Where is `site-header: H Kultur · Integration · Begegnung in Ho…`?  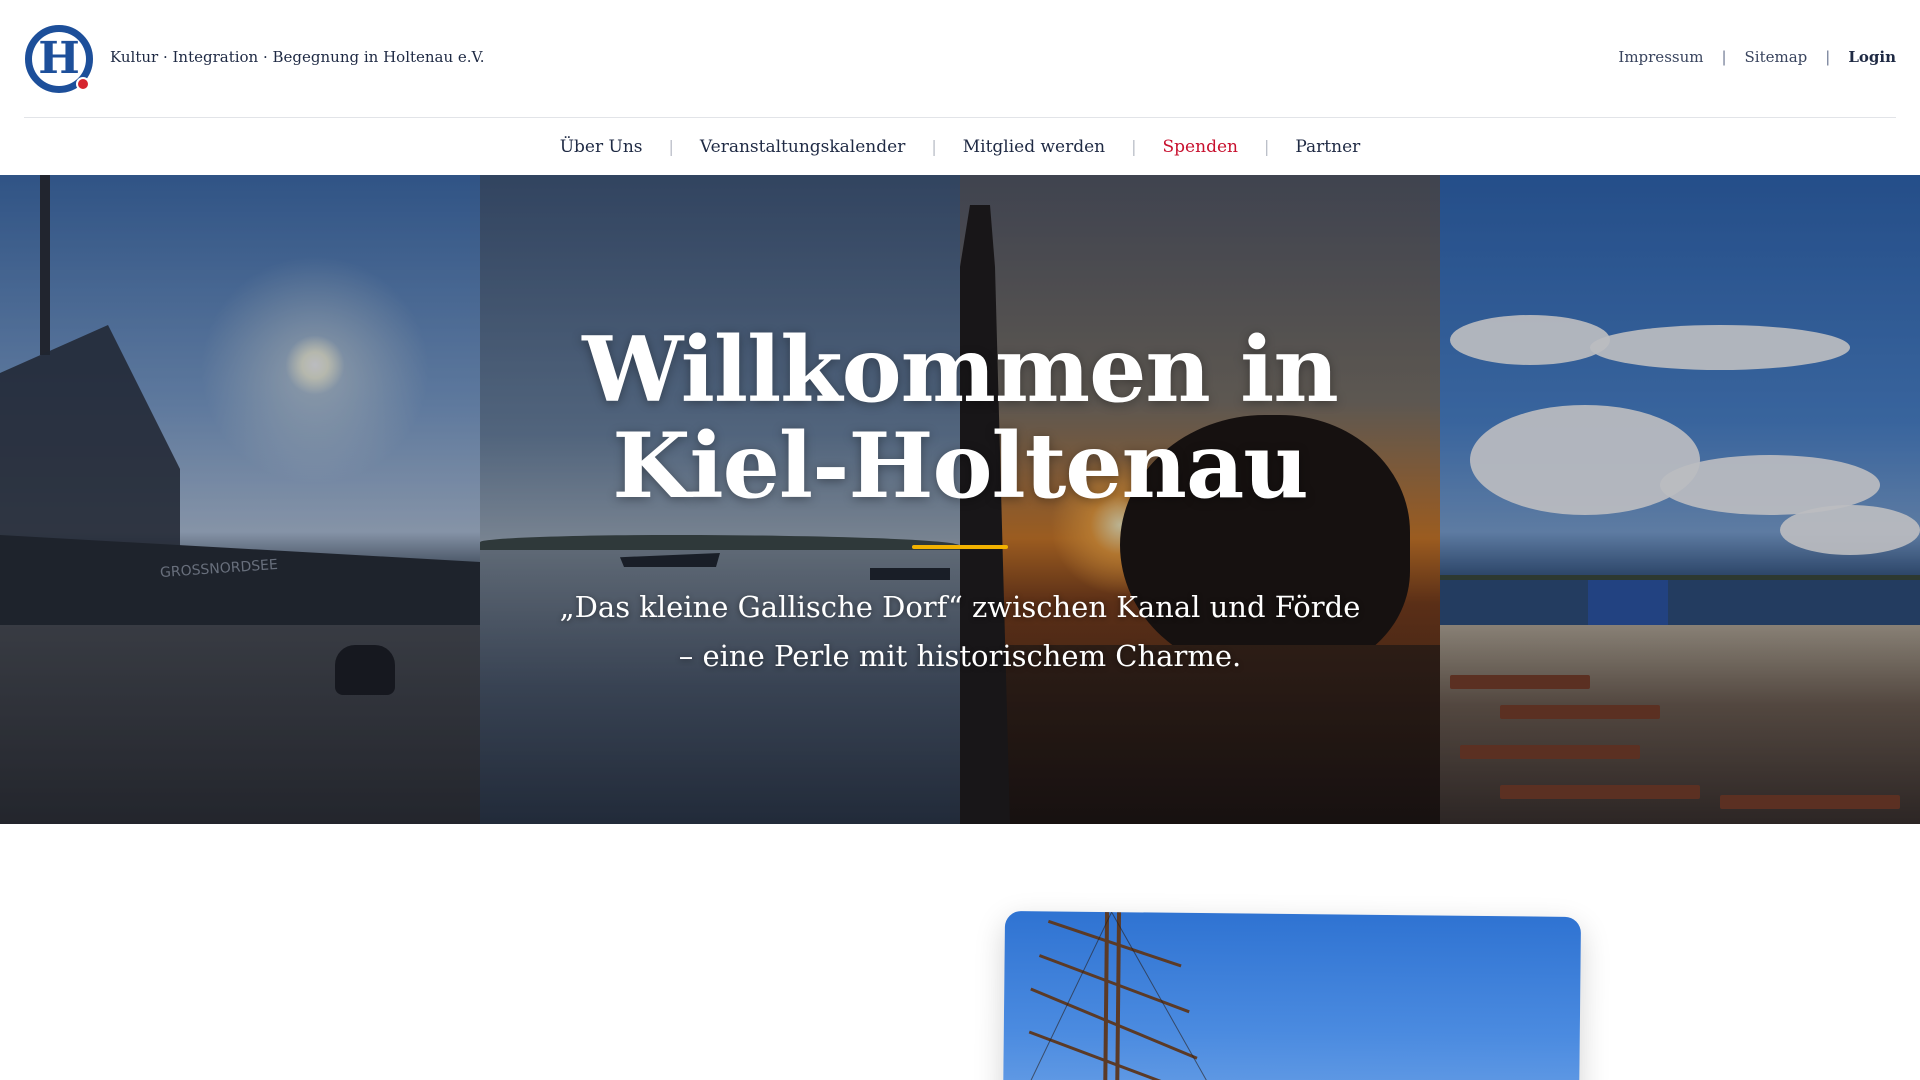 site-header: H Kultur · Integration · Begegnung in Ho… is located at coordinates (960, 59).